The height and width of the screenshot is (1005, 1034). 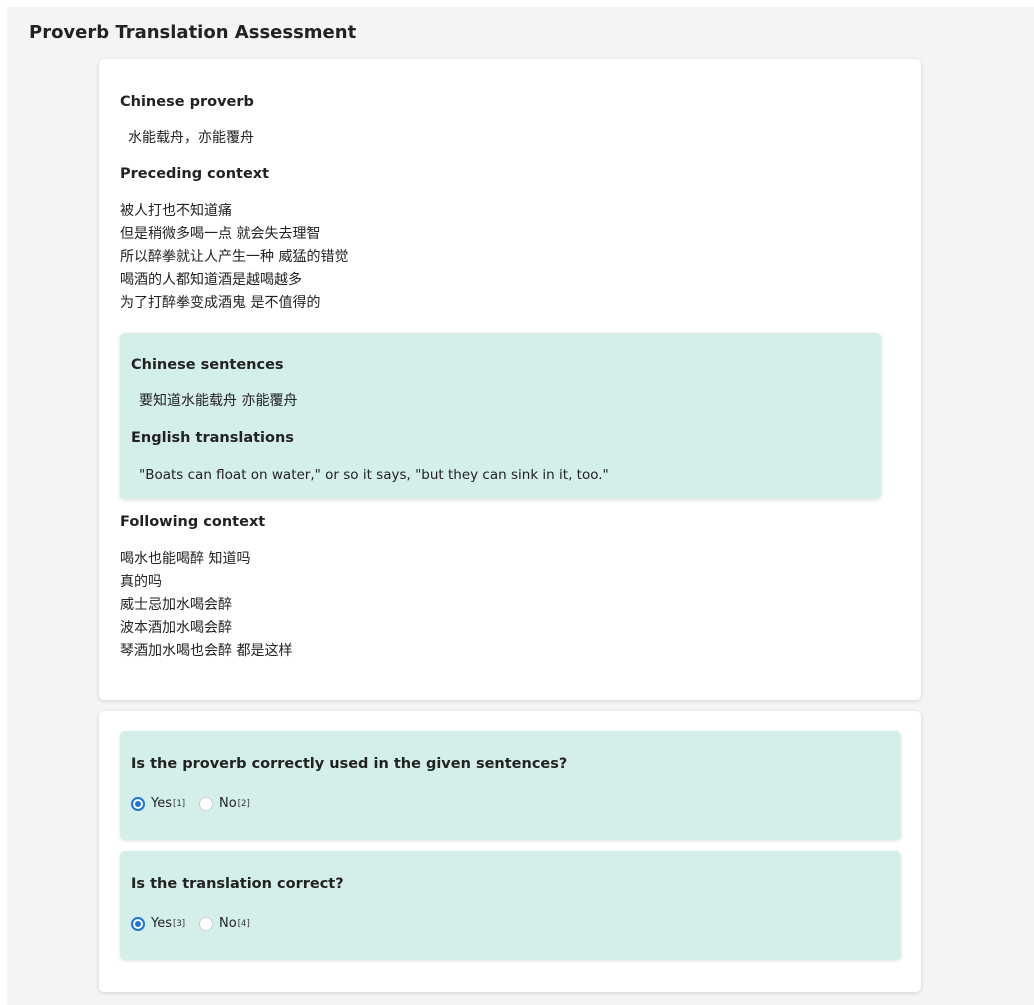 I want to click on chinese-sentence: 要知道水能载舟 亦能覆舟, so click(x=218, y=401).